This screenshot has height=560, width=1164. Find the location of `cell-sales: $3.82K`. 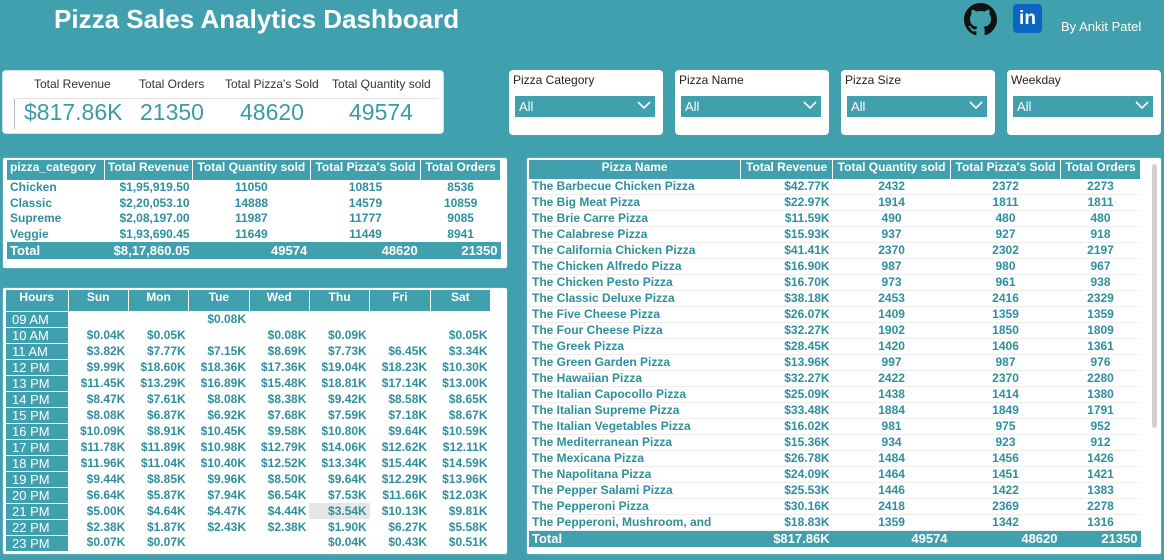

cell-sales: $3.82K is located at coordinates (106, 350).